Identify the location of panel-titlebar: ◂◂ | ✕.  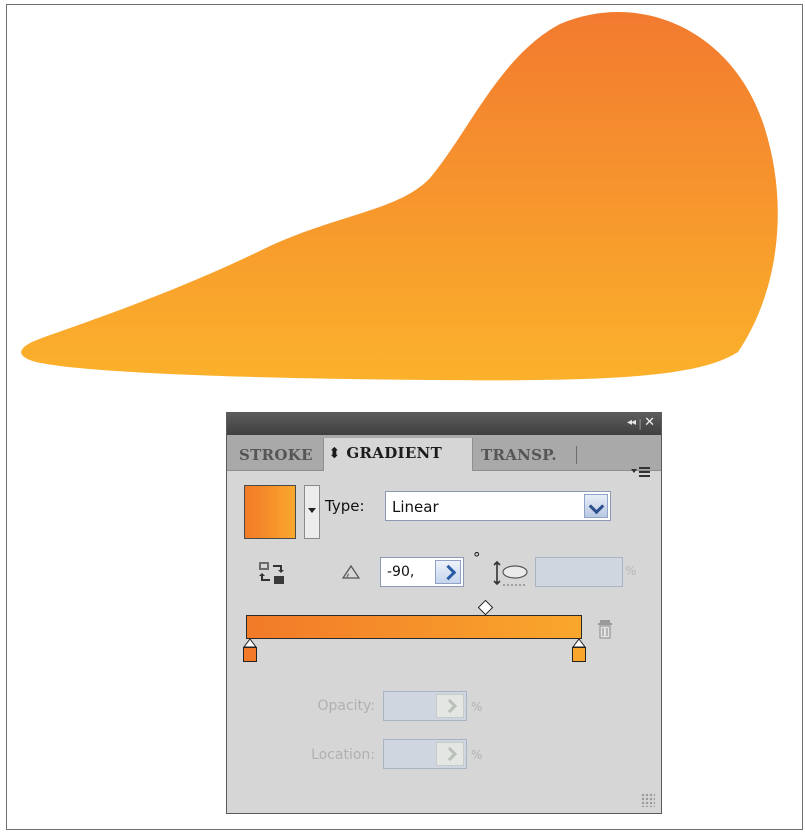
(444, 424).